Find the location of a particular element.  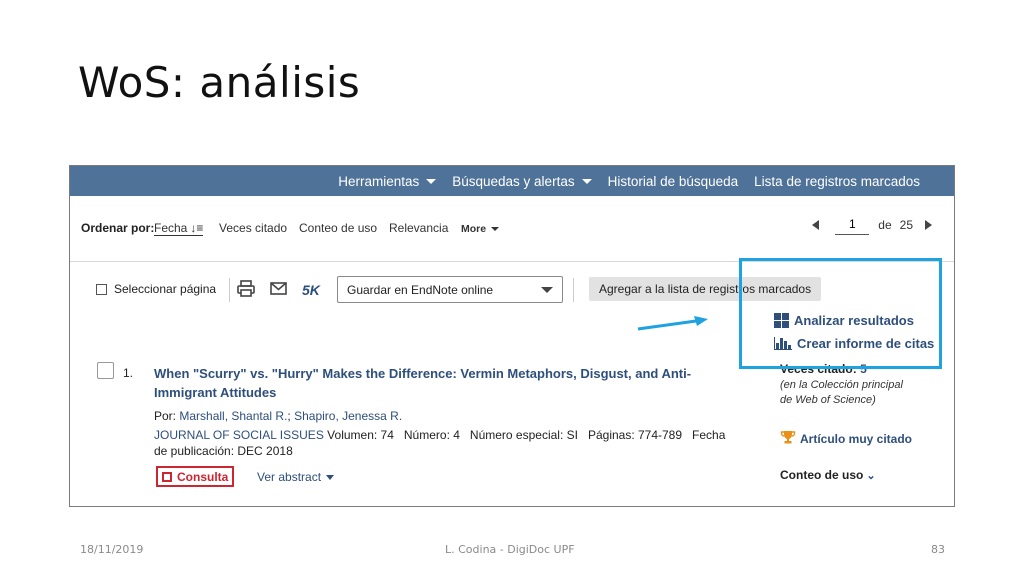

nav-tools: Herramientas is located at coordinates (387, 181).